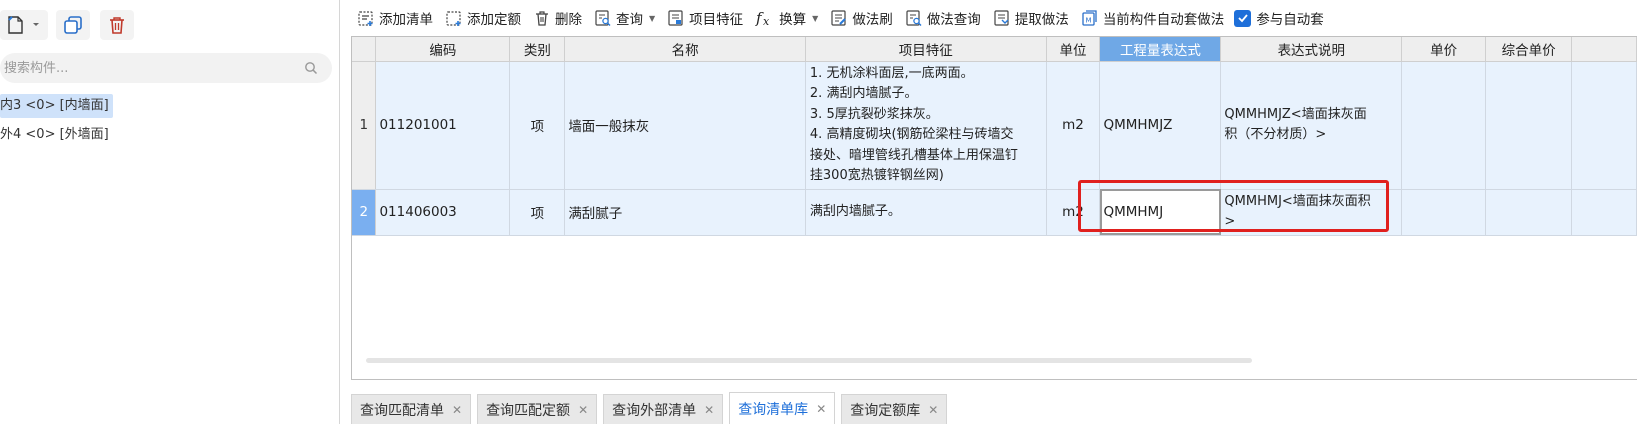 Image resolution: width=1637 pixels, height=424 pixels. I want to click on column-header-expression: 工程量表达式, so click(1160, 49).